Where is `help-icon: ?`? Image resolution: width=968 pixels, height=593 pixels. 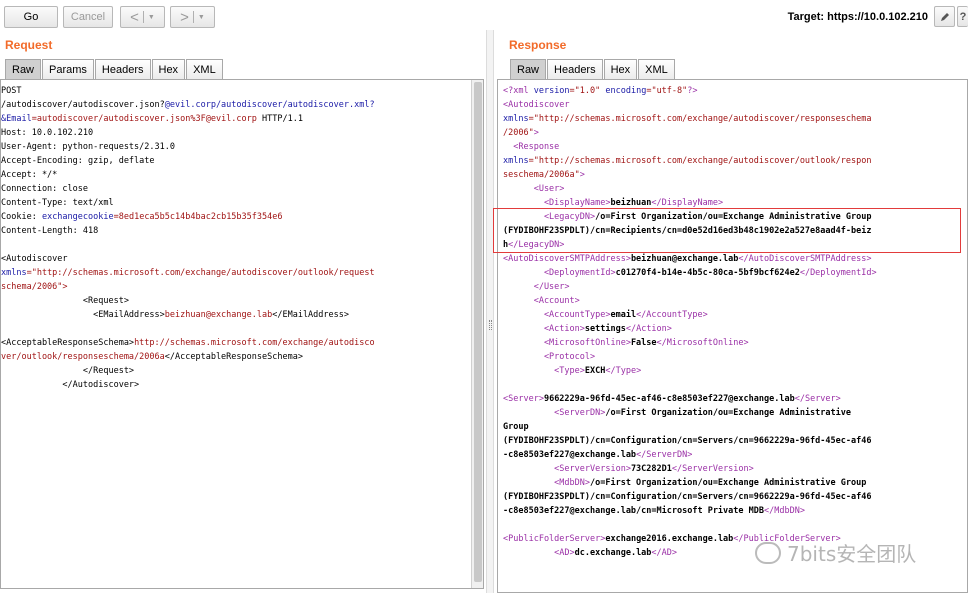
help-icon: ? is located at coordinates (963, 16).